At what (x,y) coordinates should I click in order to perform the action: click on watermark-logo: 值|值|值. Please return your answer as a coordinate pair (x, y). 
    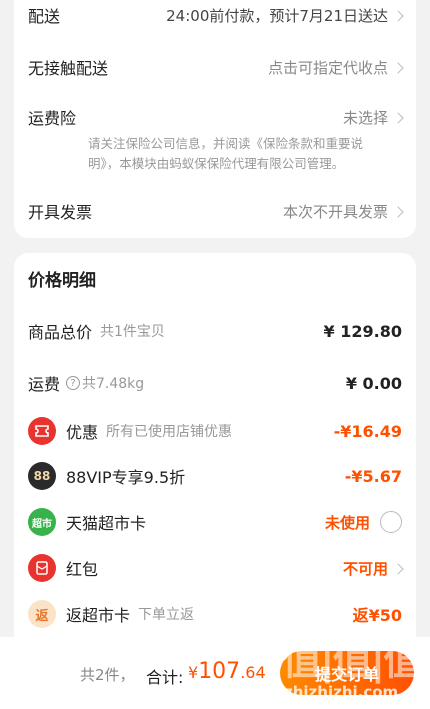
    Looking at the image, I should click on (352, 661).